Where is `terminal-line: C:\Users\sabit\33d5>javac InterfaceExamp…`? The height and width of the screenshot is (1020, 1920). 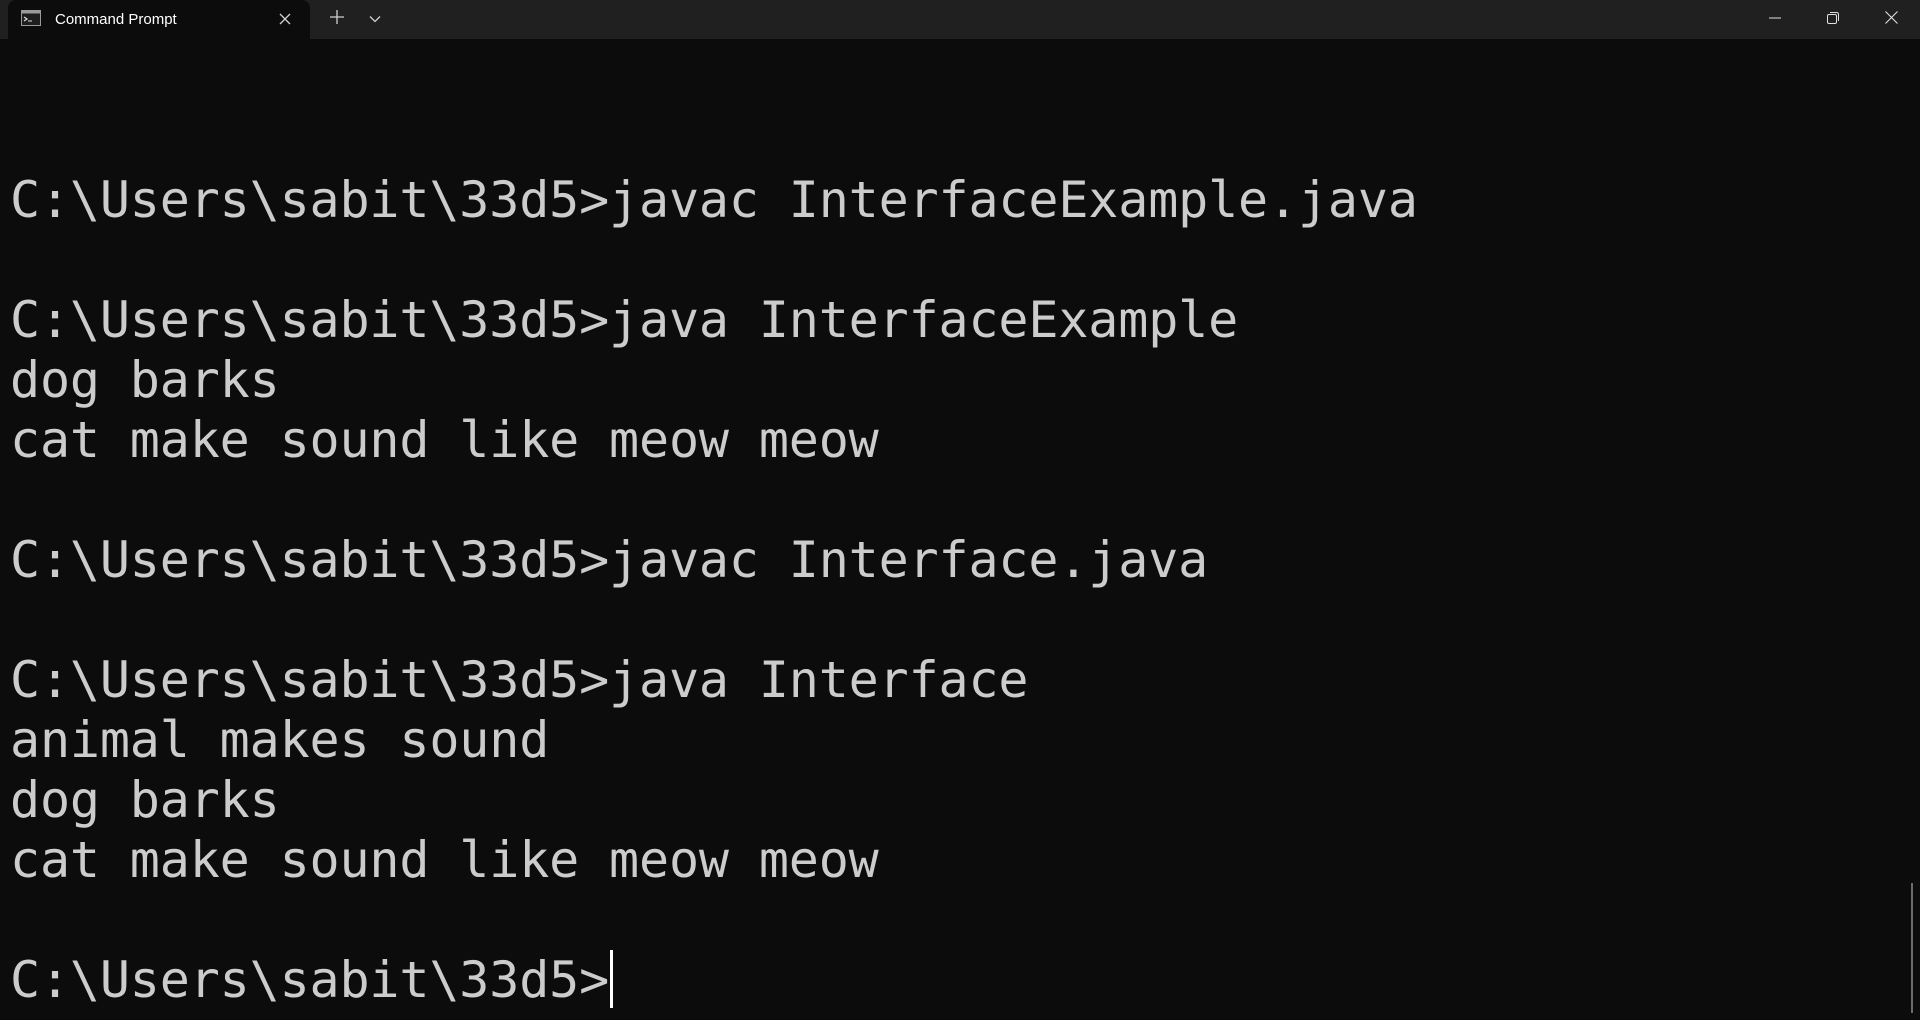
terminal-line: C:\Users\sabit\33d5>javac InterfaceExamp… is located at coordinates (714, 200).